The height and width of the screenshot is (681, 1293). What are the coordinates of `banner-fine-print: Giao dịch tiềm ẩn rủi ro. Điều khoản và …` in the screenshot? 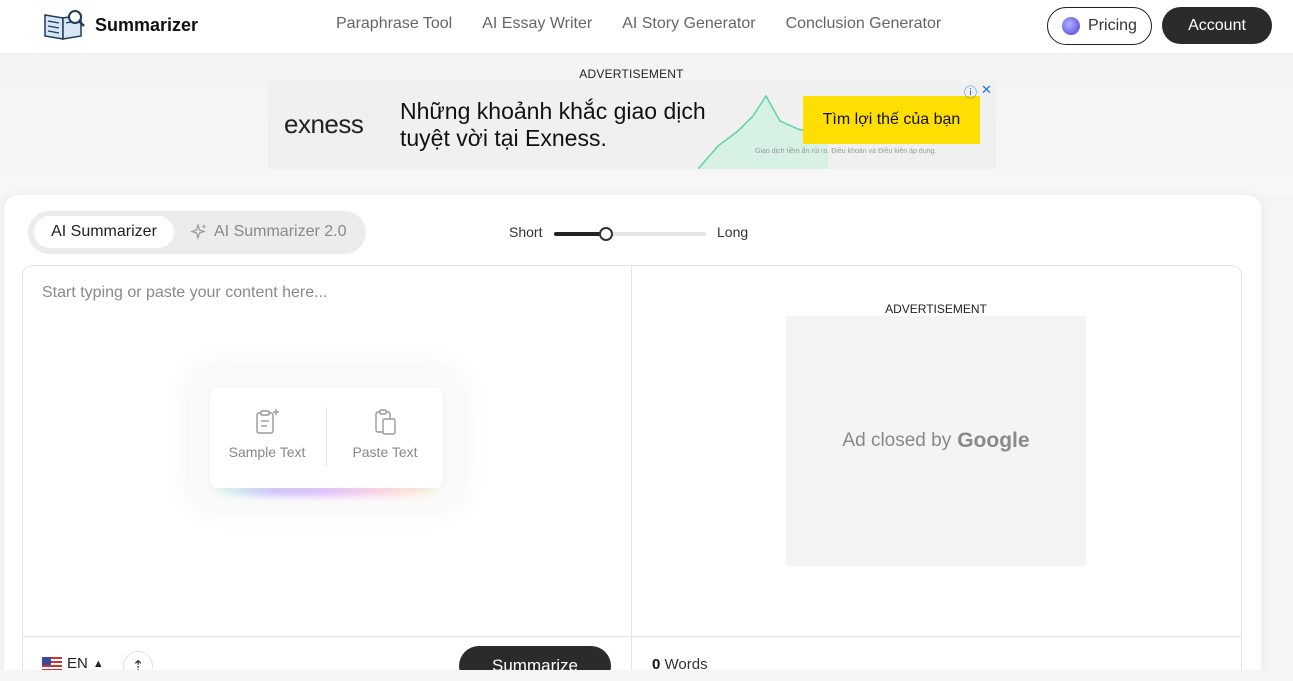 It's located at (846, 151).